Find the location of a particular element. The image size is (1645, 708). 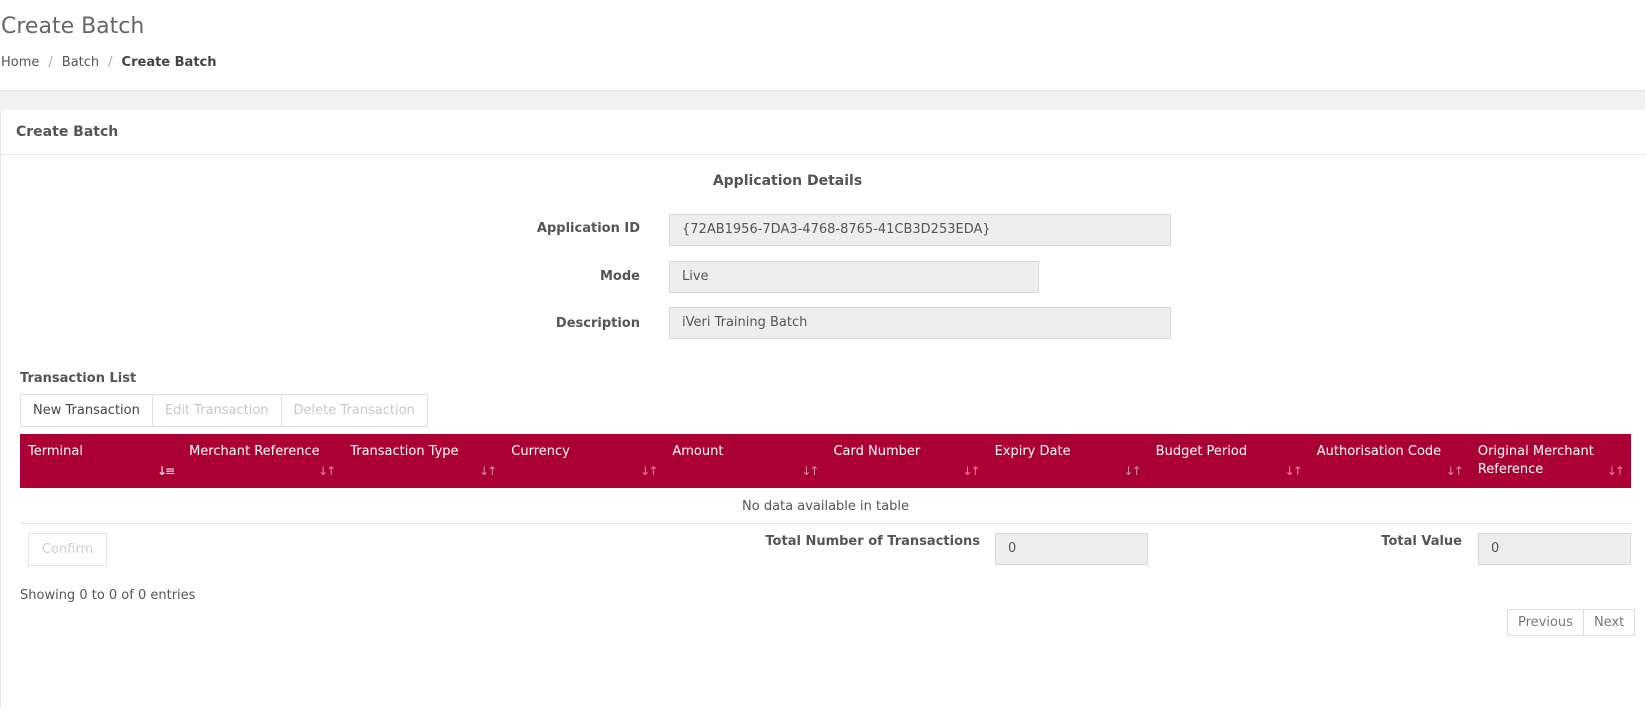

entries-summary: Showing 0 to 0 of 0 entries is located at coordinates (108, 595).